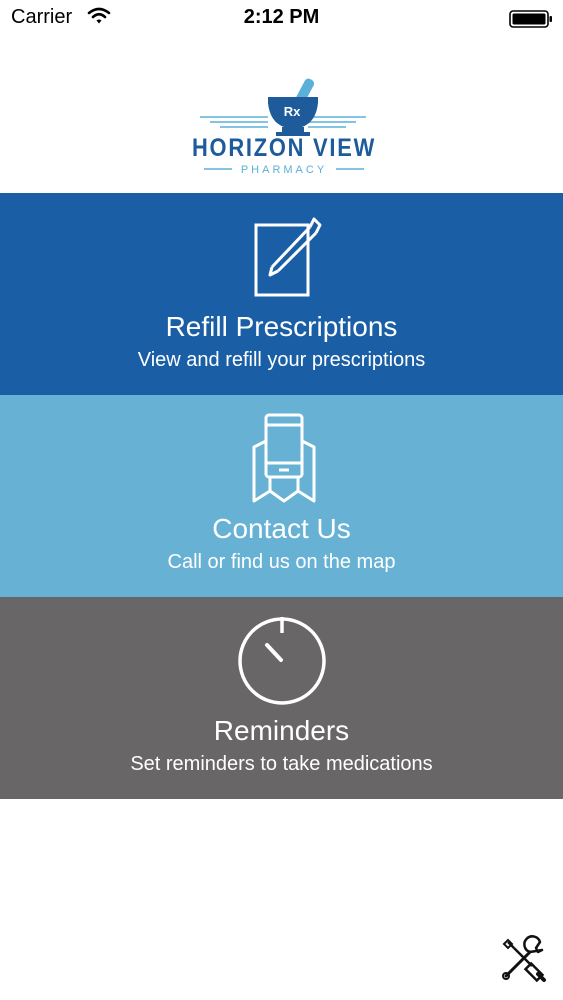 Image resolution: width=563 pixels, height=1000 pixels. I want to click on logo-tagline: PHARMACY, so click(284, 170).